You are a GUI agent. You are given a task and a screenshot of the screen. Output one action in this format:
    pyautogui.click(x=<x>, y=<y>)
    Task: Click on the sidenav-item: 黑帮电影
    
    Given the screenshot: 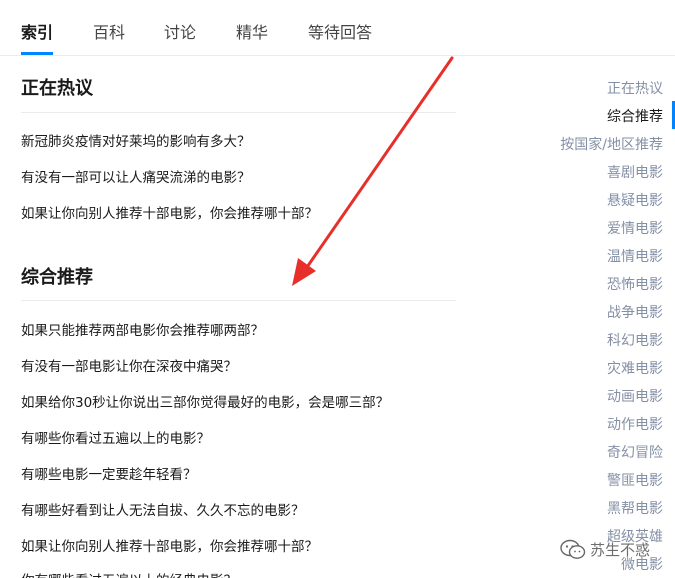 What is the action you would take?
    pyautogui.click(x=635, y=508)
    